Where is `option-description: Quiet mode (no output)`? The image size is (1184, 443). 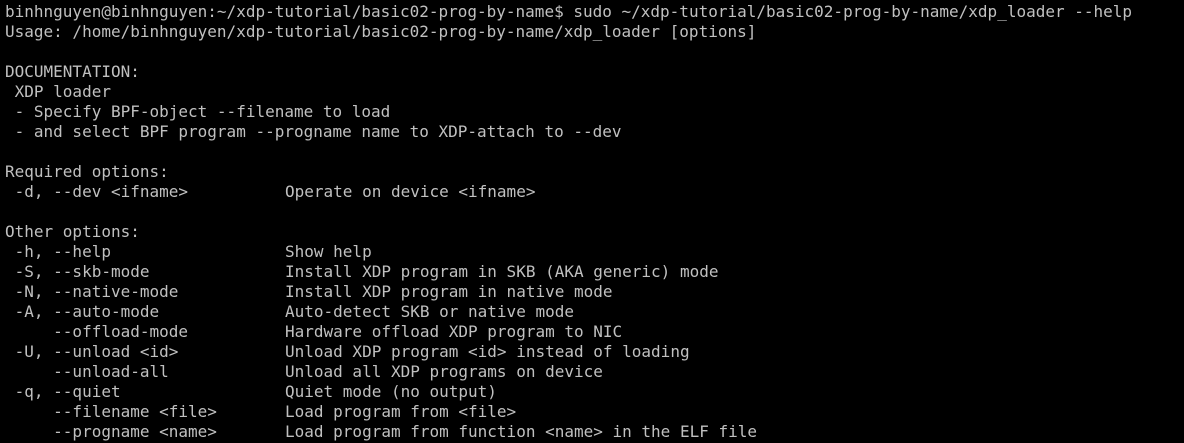
option-description: Quiet mode (no output) is located at coordinates (391, 391).